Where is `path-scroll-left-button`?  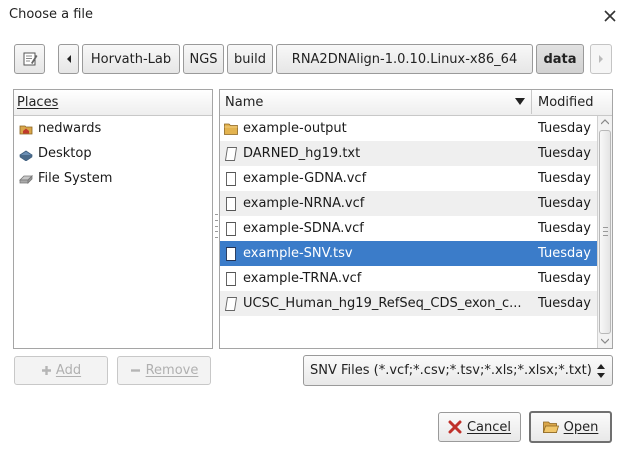 path-scroll-left-button is located at coordinates (68, 59).